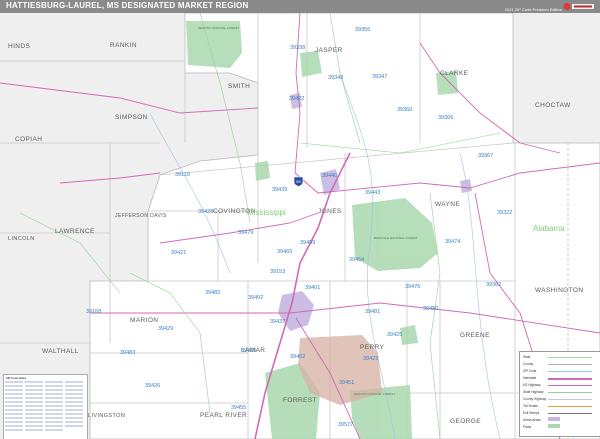 This screenshot has width=600, height=439. I want to click on county-label-jasper: JASPER, so click(329, 50).